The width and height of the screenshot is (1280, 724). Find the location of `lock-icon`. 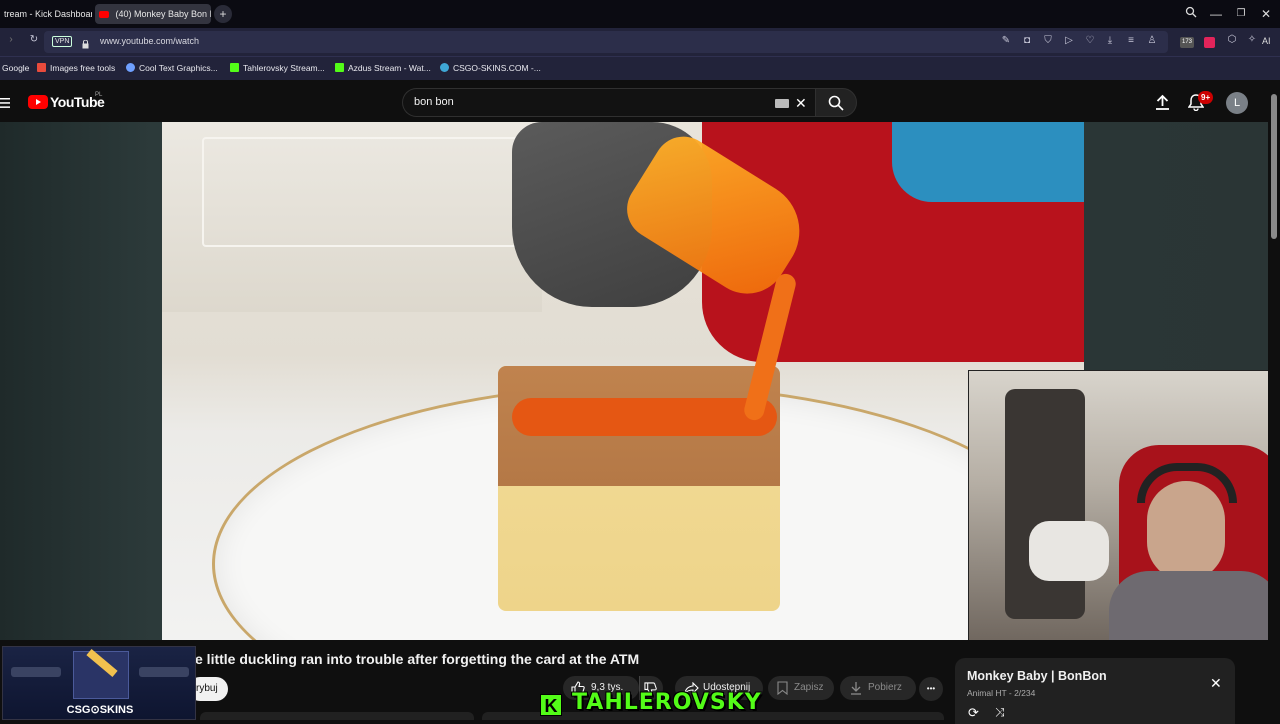

lock-icon is located at coordinates (85, 42).